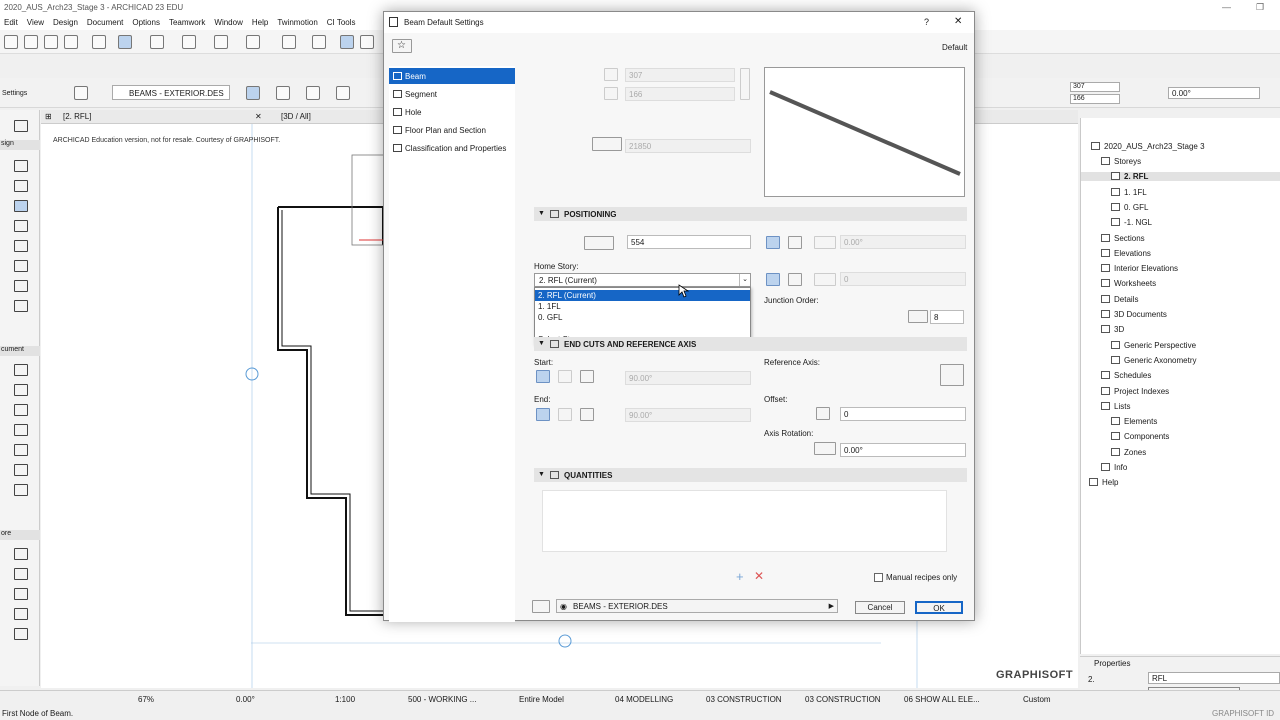 The height and width of the screenshot is (720, 1280). Describe the element at coordinates (171, 92) in the screenshot. I see `layer-selector: BEAMS - EXTERIOR.DES` at that location.